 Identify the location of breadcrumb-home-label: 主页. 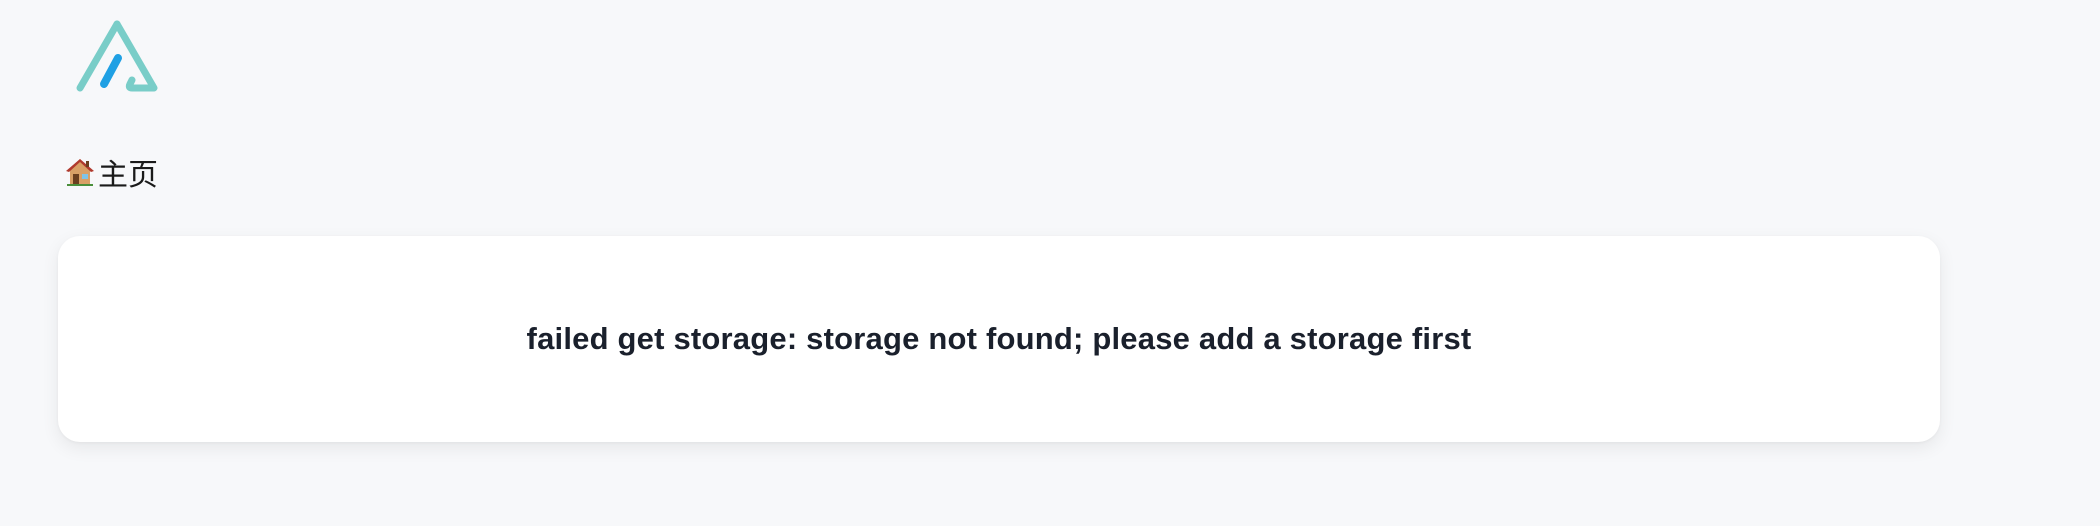
(128, 175).